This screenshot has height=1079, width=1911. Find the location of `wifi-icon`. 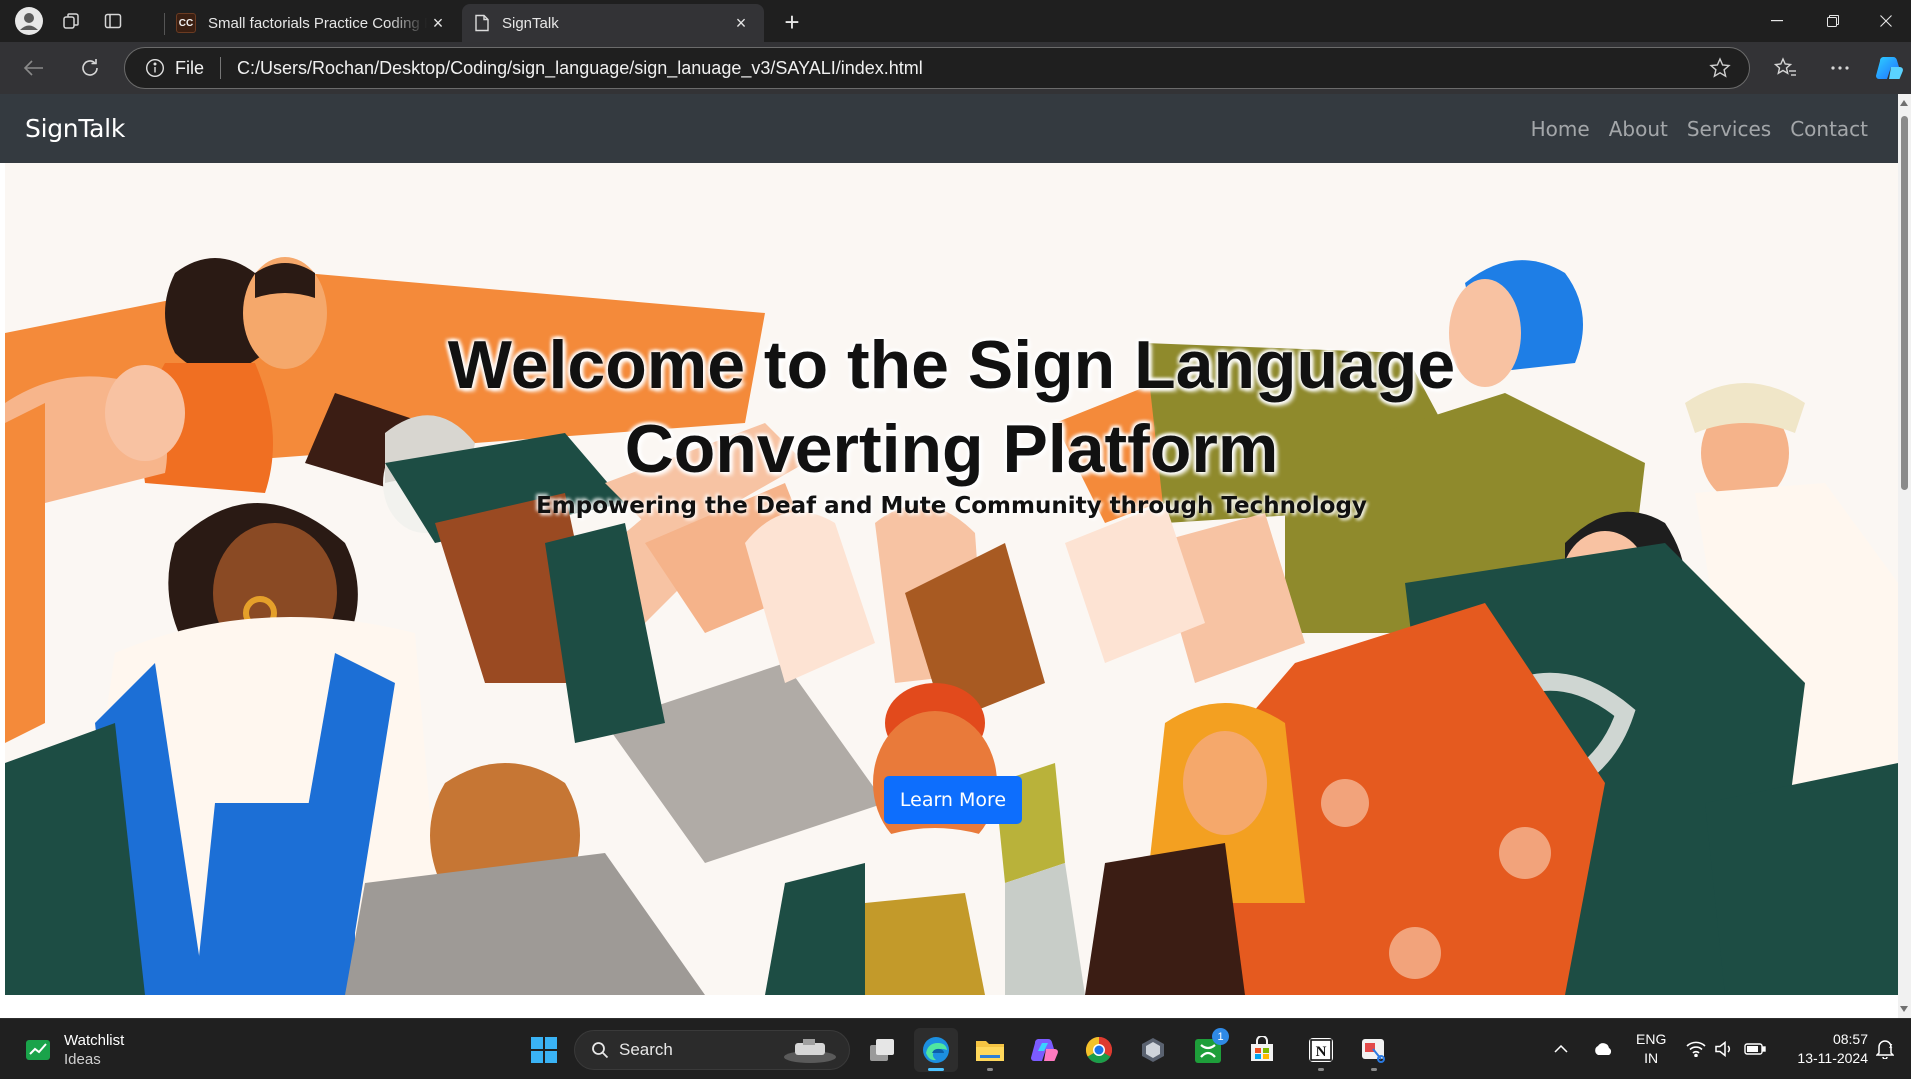

wifi-icon is located at coordinates (1697, 1049).